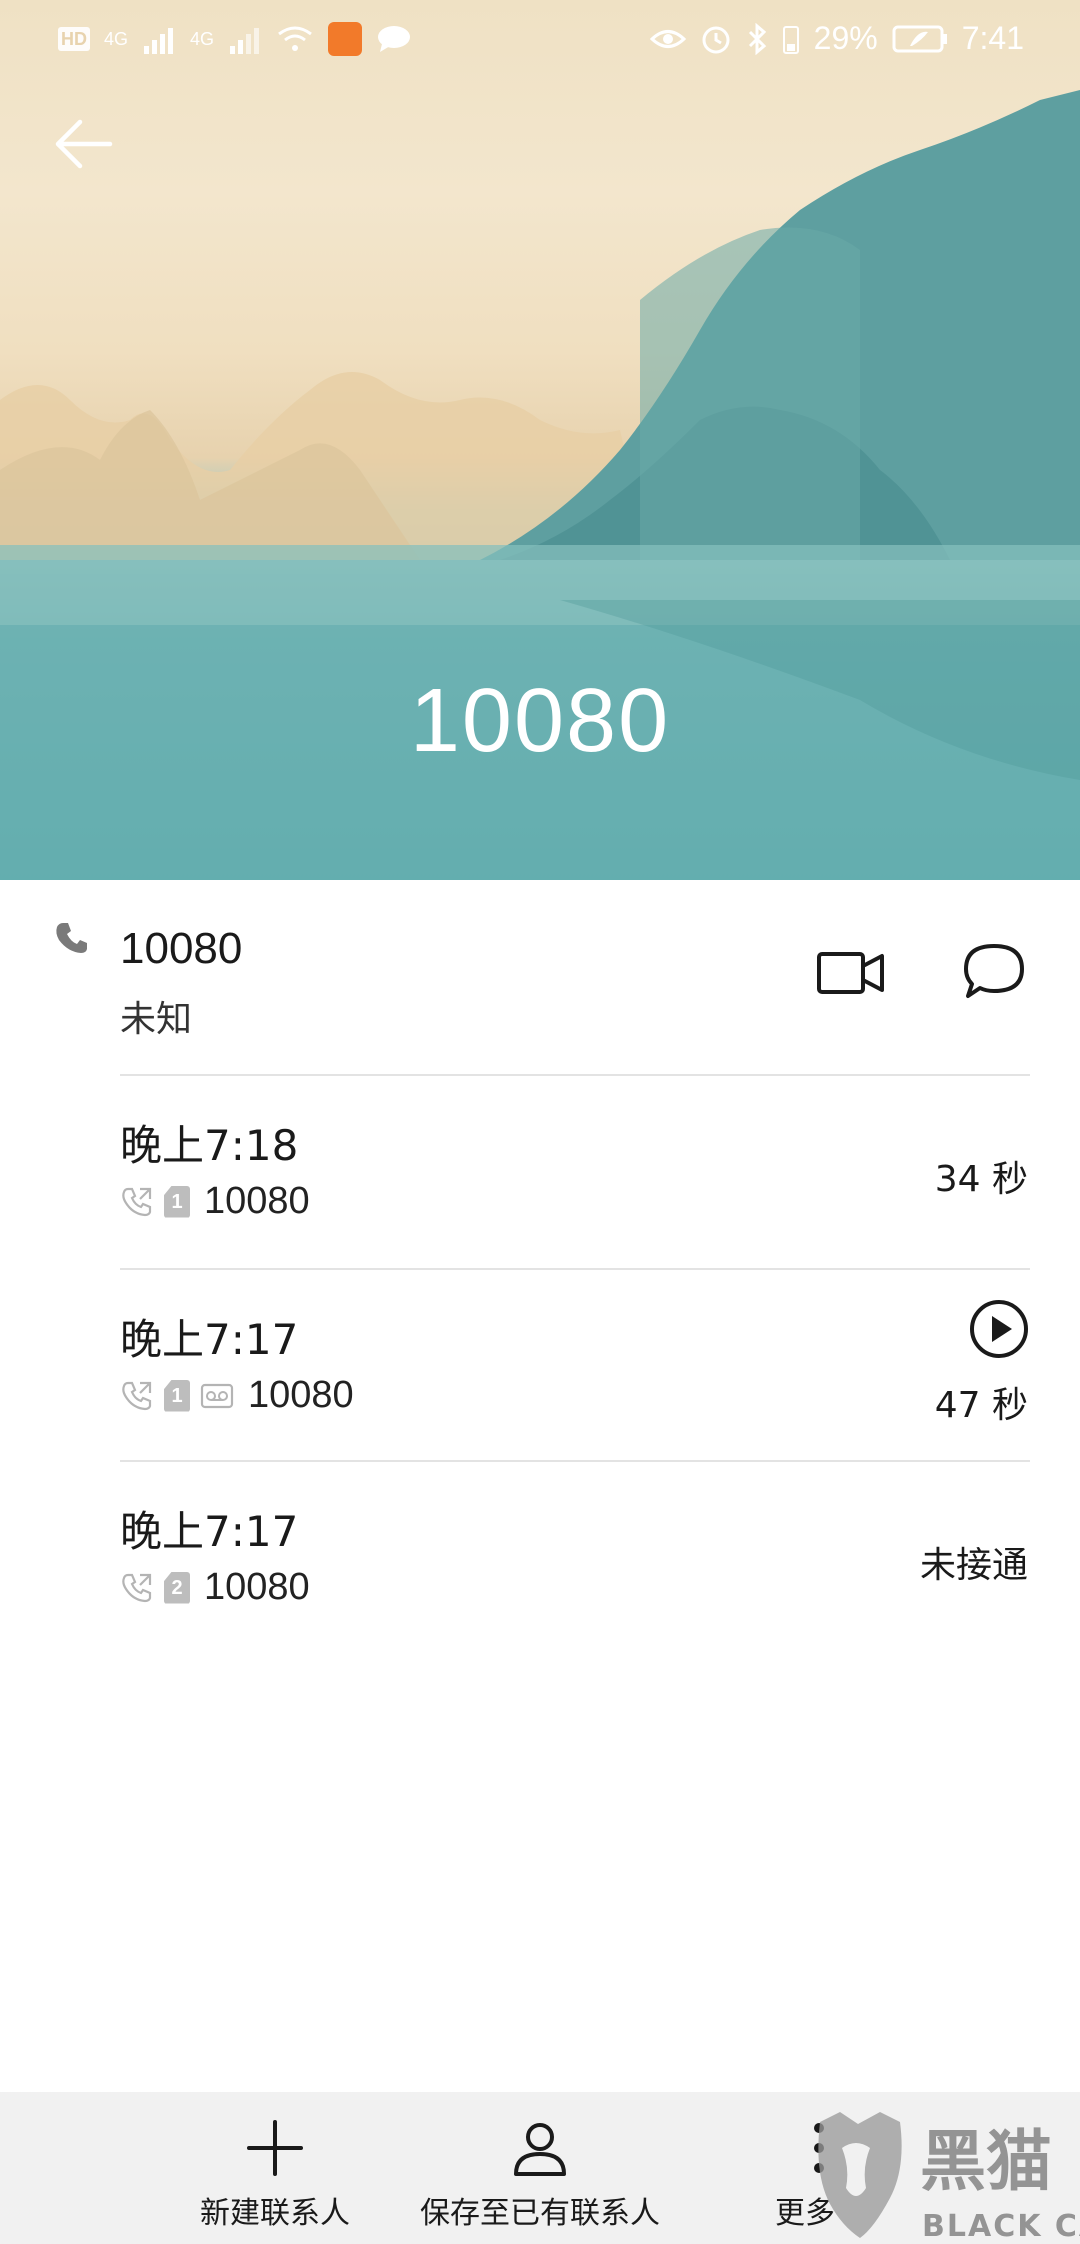  What do you see at coordinates (919, 38) in the screenshot?
I see `battery-icon` at bounding box center [919, 38].